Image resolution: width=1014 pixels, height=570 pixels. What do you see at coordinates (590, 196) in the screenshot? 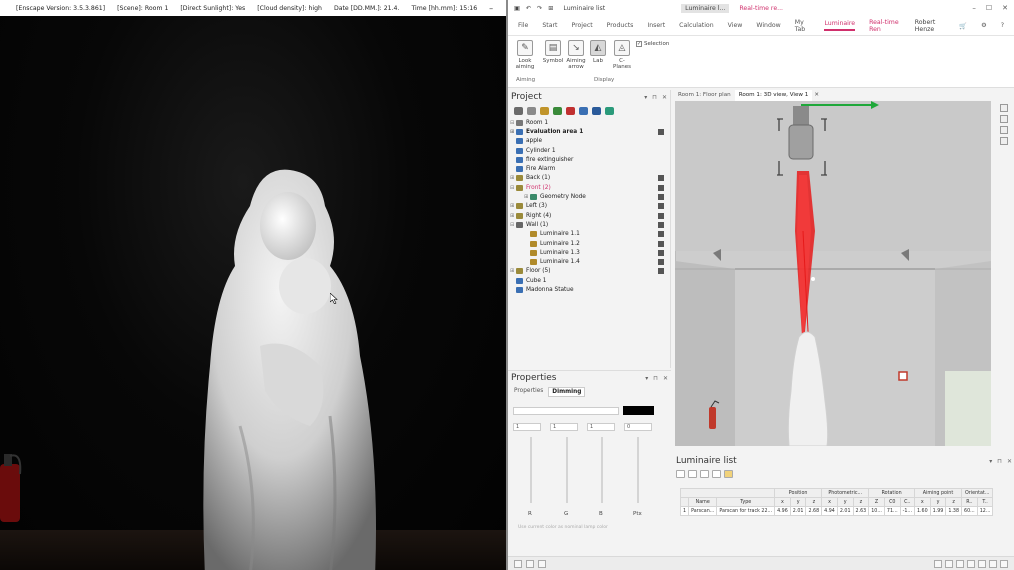
I see `tree-item: ⊞ Geometry Node` at bounding box center [590, 196].